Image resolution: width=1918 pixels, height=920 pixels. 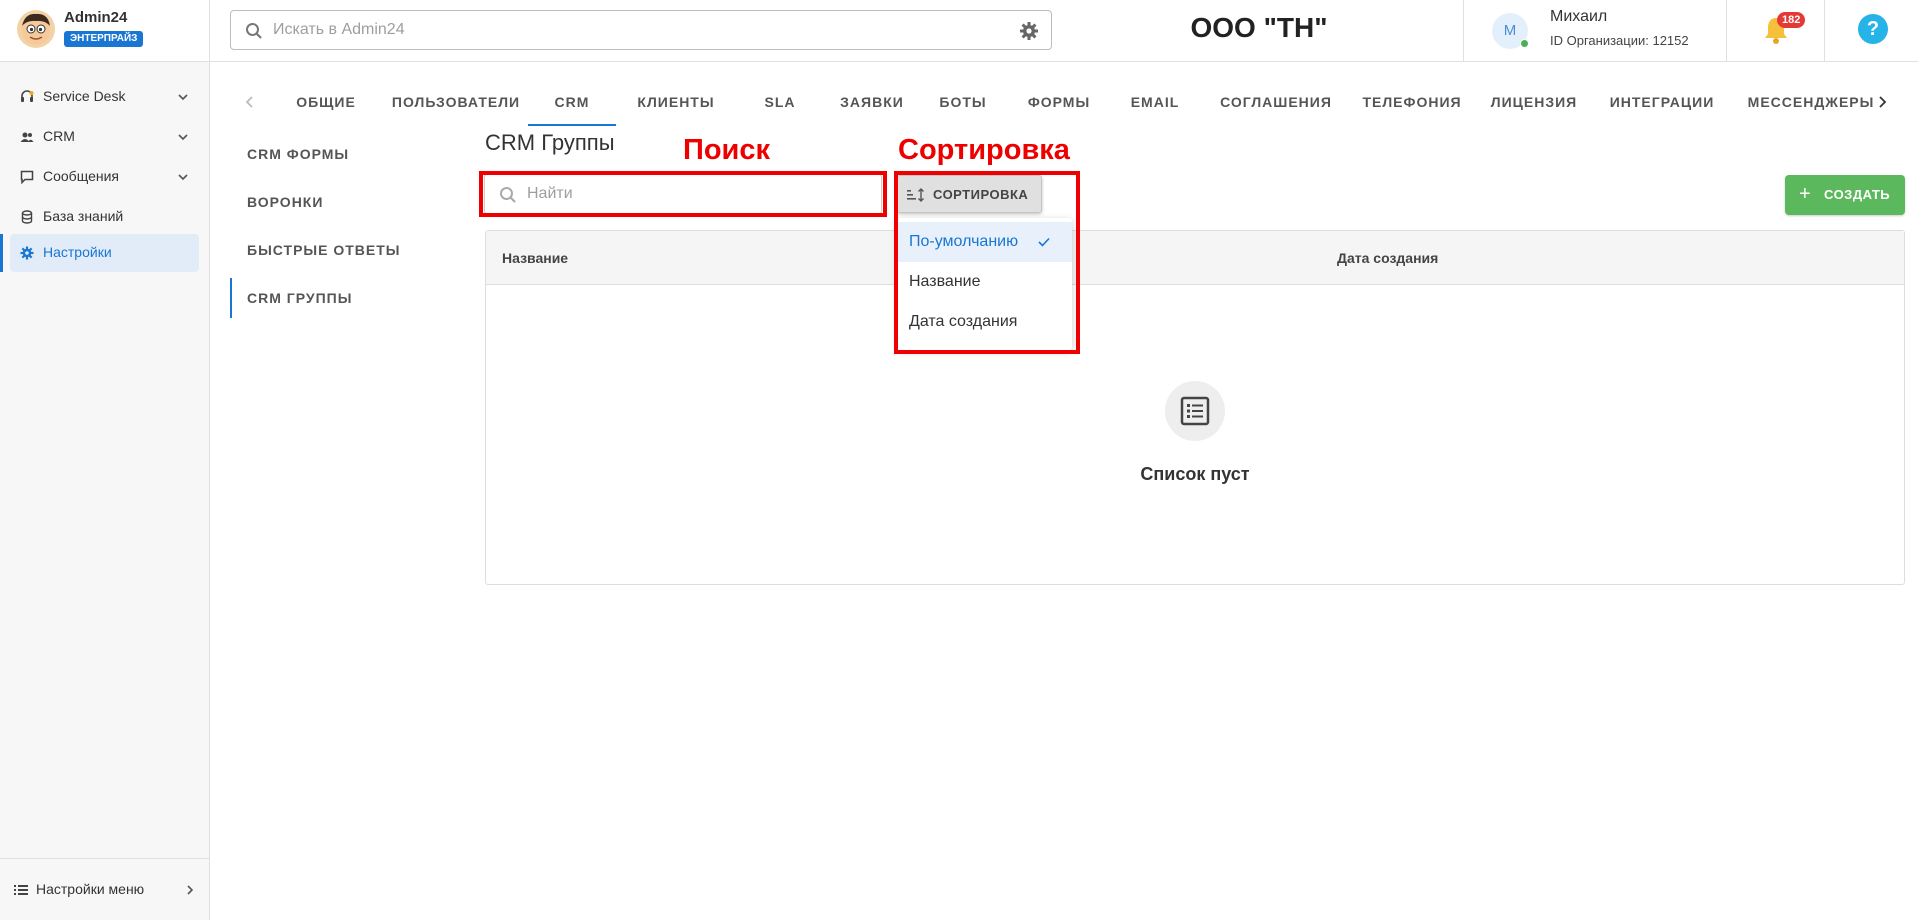 I want to click on empty-list-icon, so click(x=1195, y=411).